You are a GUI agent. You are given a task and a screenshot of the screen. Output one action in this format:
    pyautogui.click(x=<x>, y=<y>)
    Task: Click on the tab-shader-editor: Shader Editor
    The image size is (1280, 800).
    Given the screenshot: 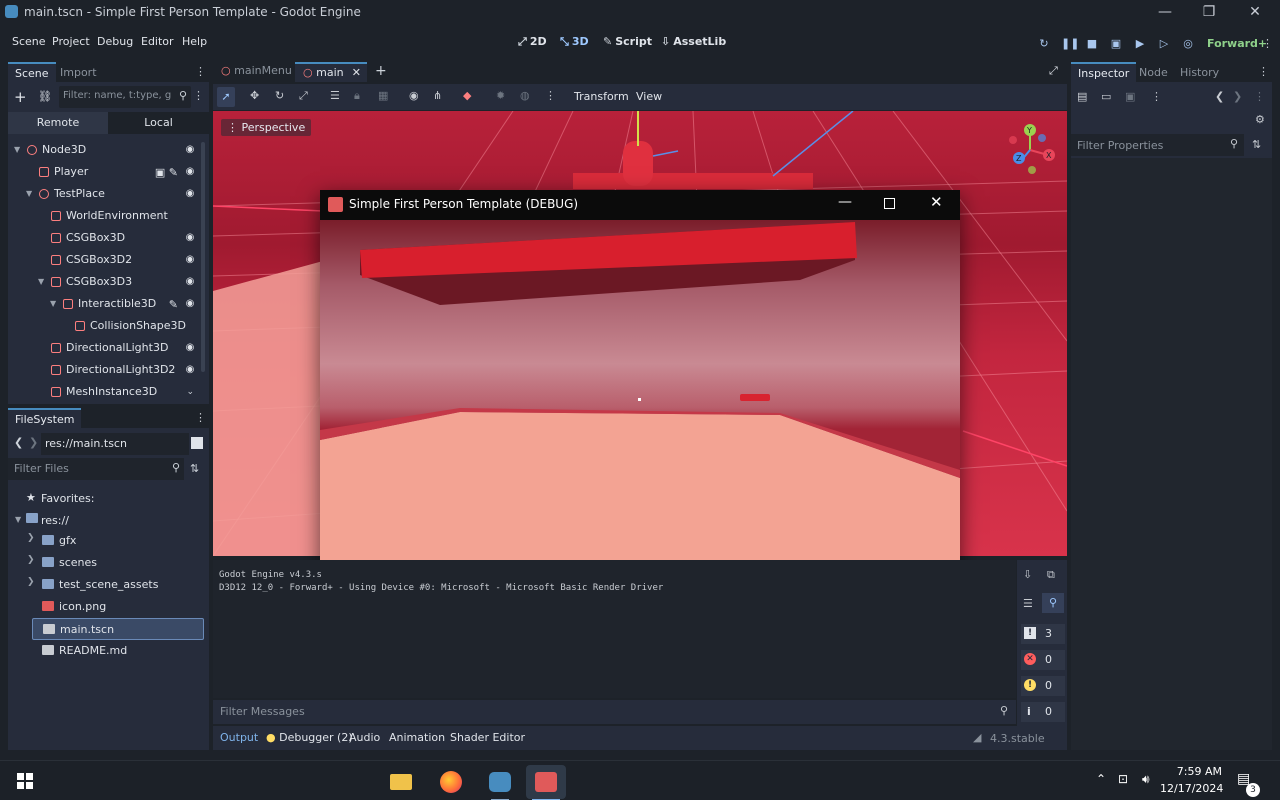 What is the action you would take?
    pyautogui.click(x=487, y=737)
    